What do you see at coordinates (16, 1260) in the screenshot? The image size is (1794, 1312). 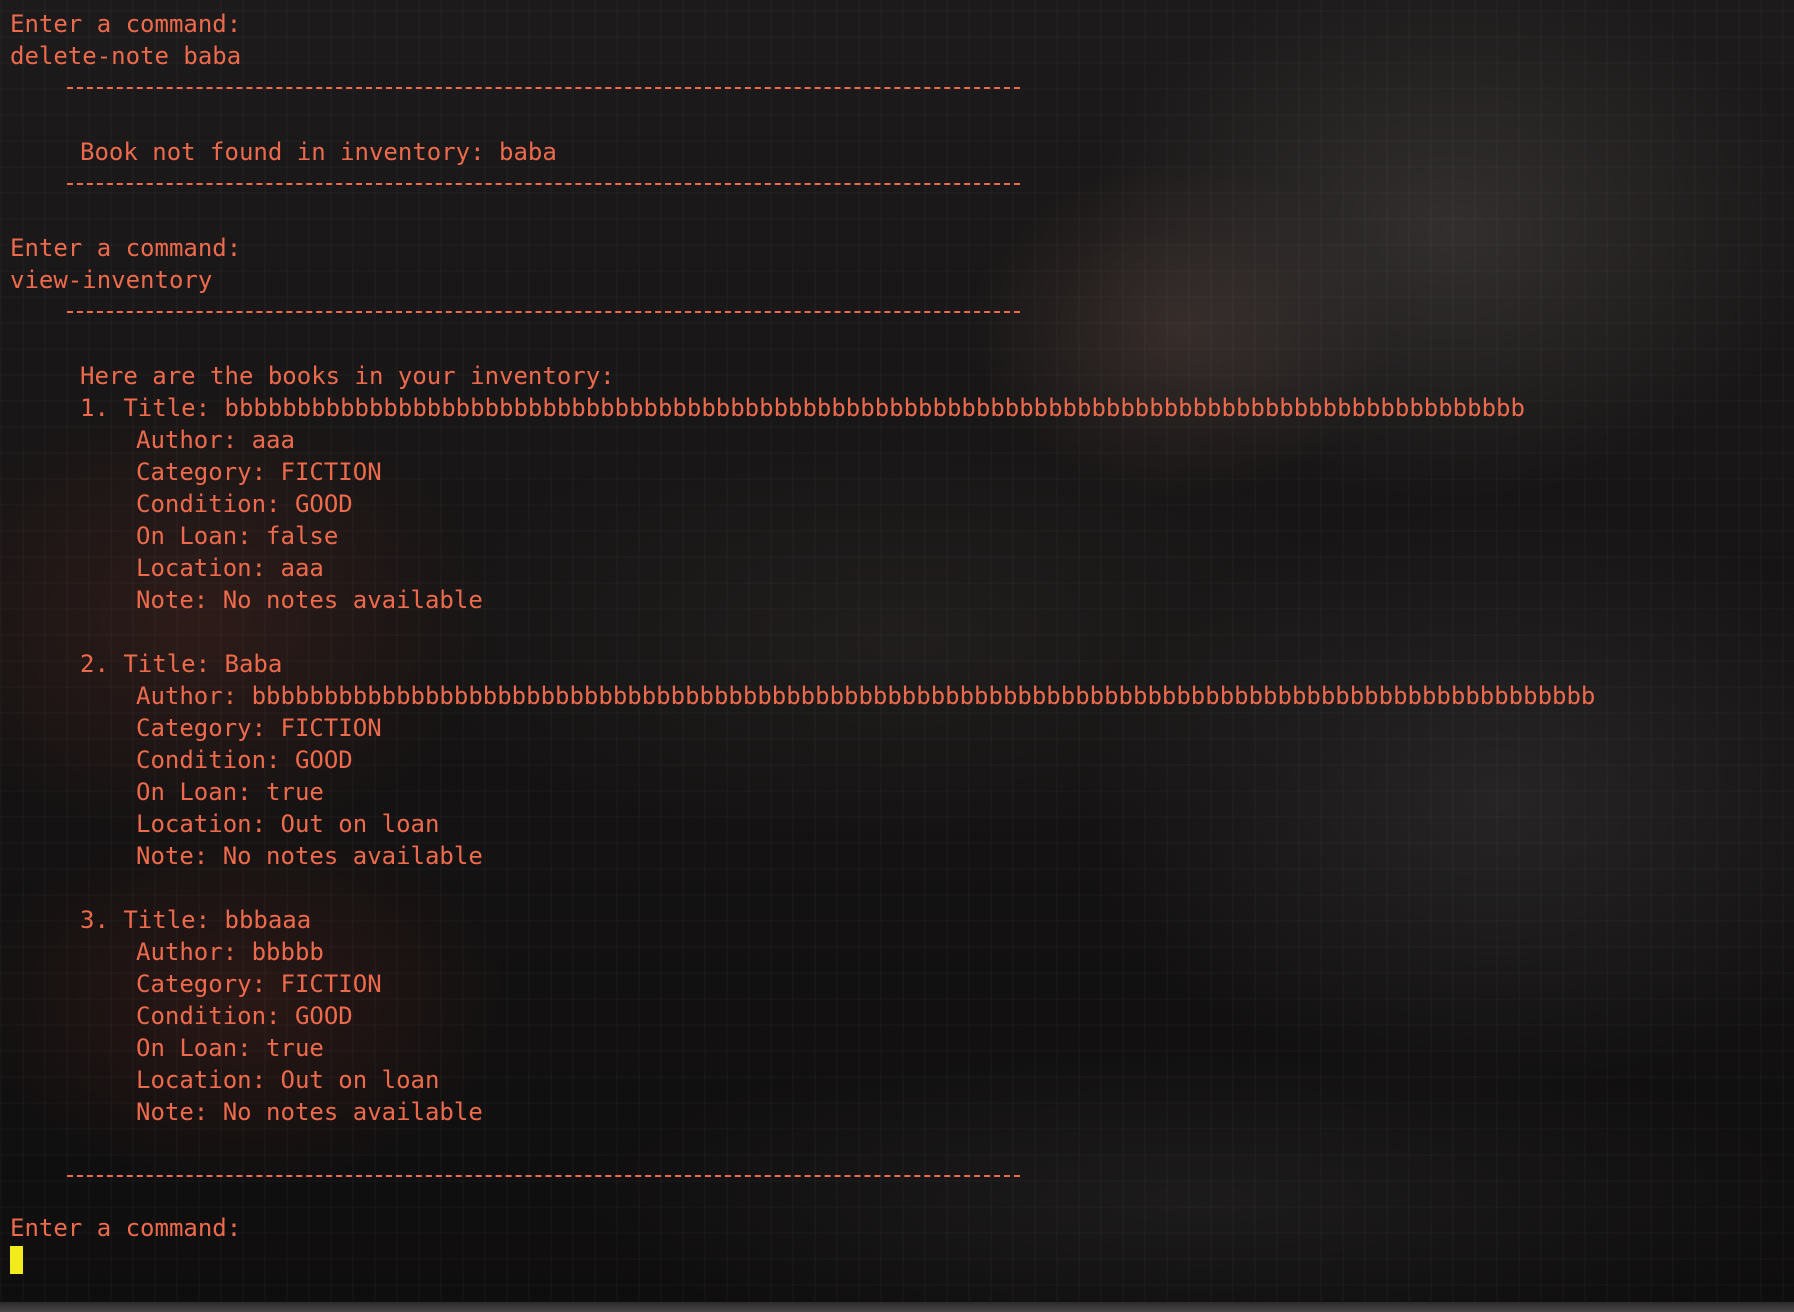 I see `text-cursor` at bounding box center [16, 1260].